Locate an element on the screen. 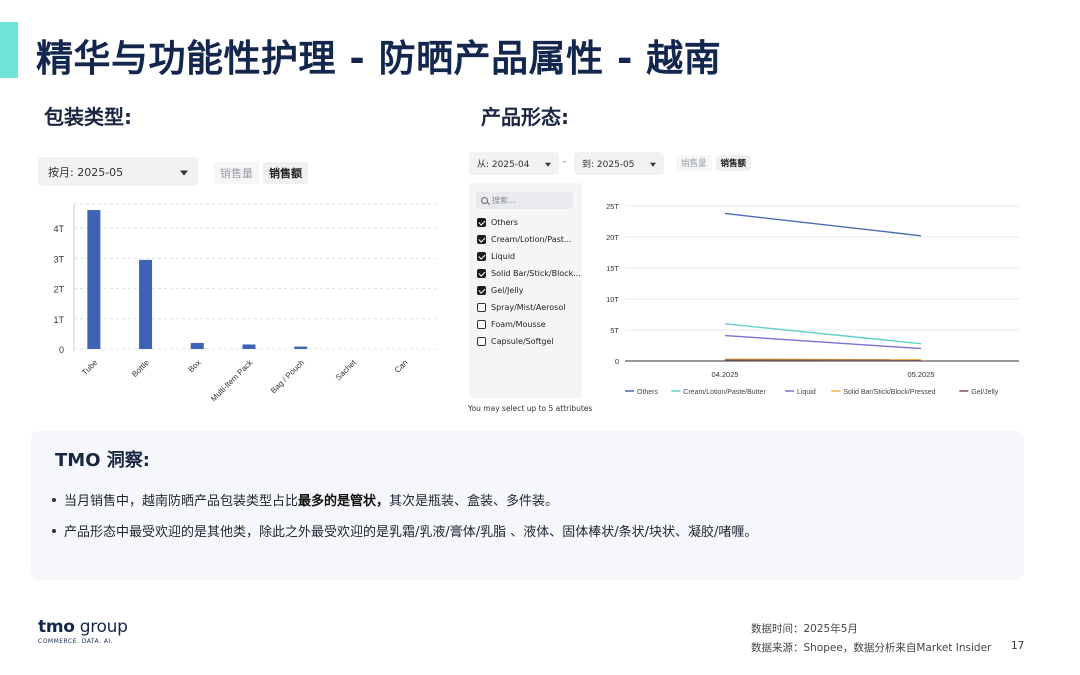 The image size is (1080, 675). filter-item-label: Gel/Jelly is located at coordinates (507, 290).